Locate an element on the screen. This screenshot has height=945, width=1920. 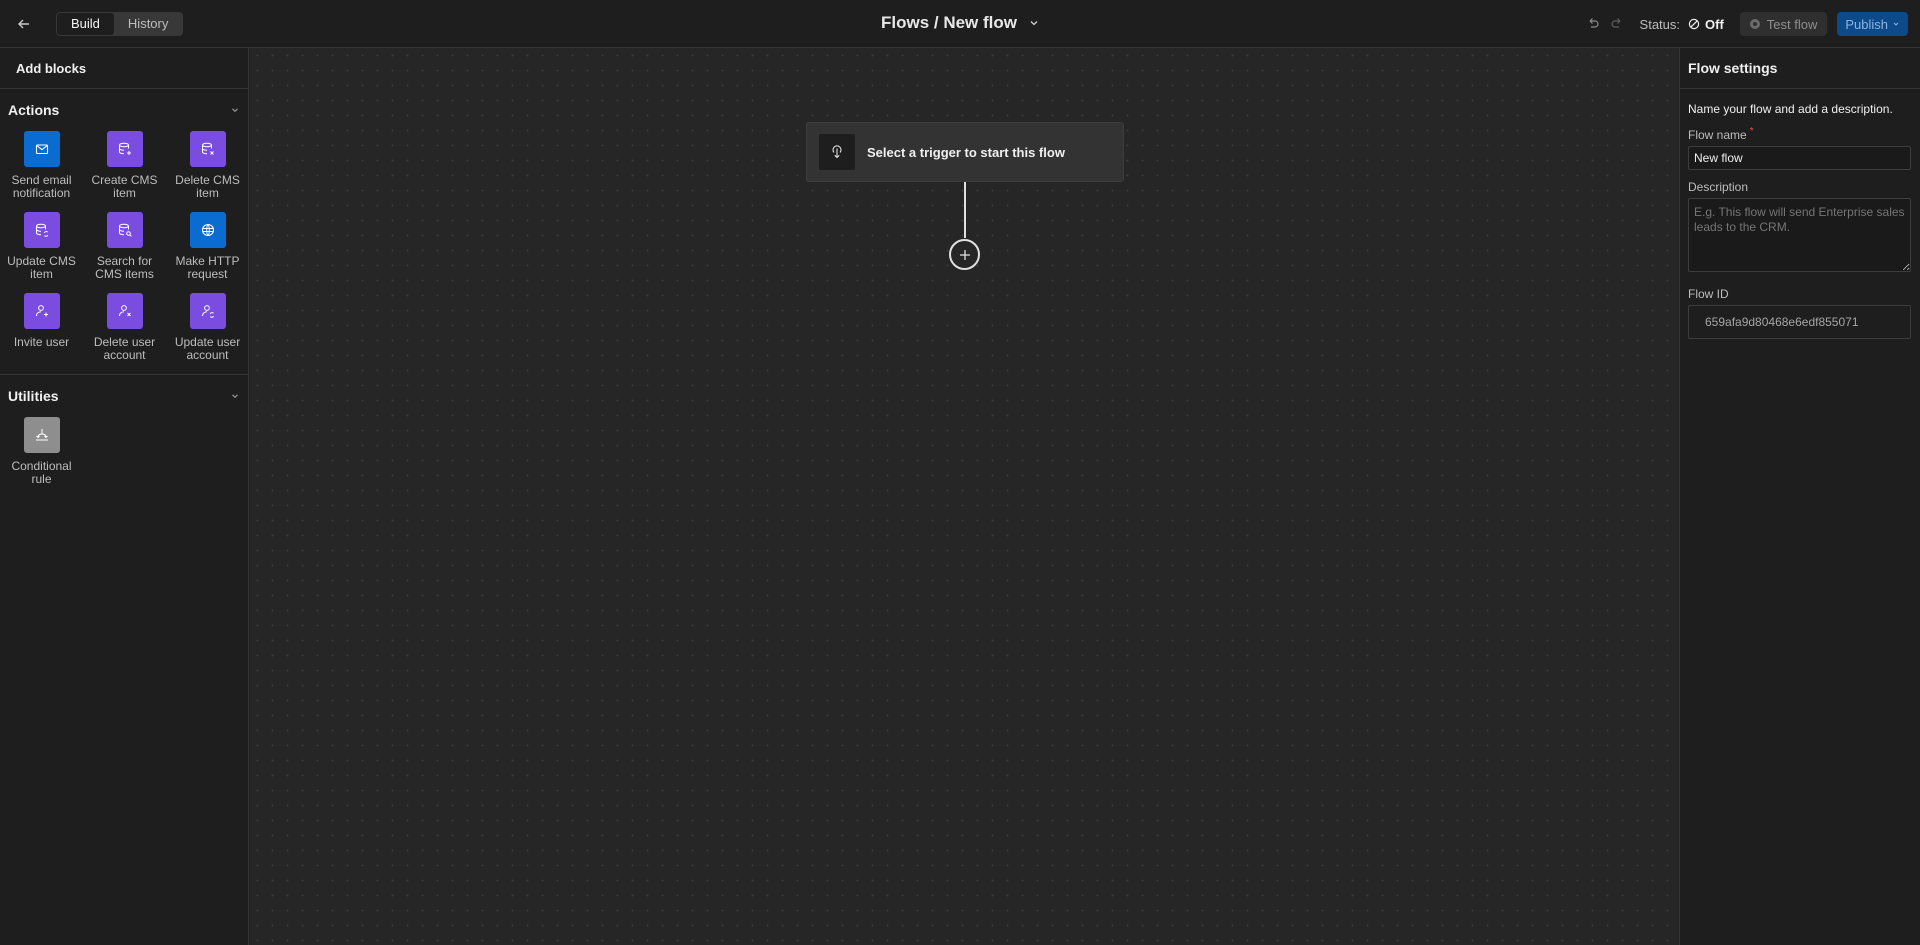
database-plus-icon is located at coordinates (124, 149).